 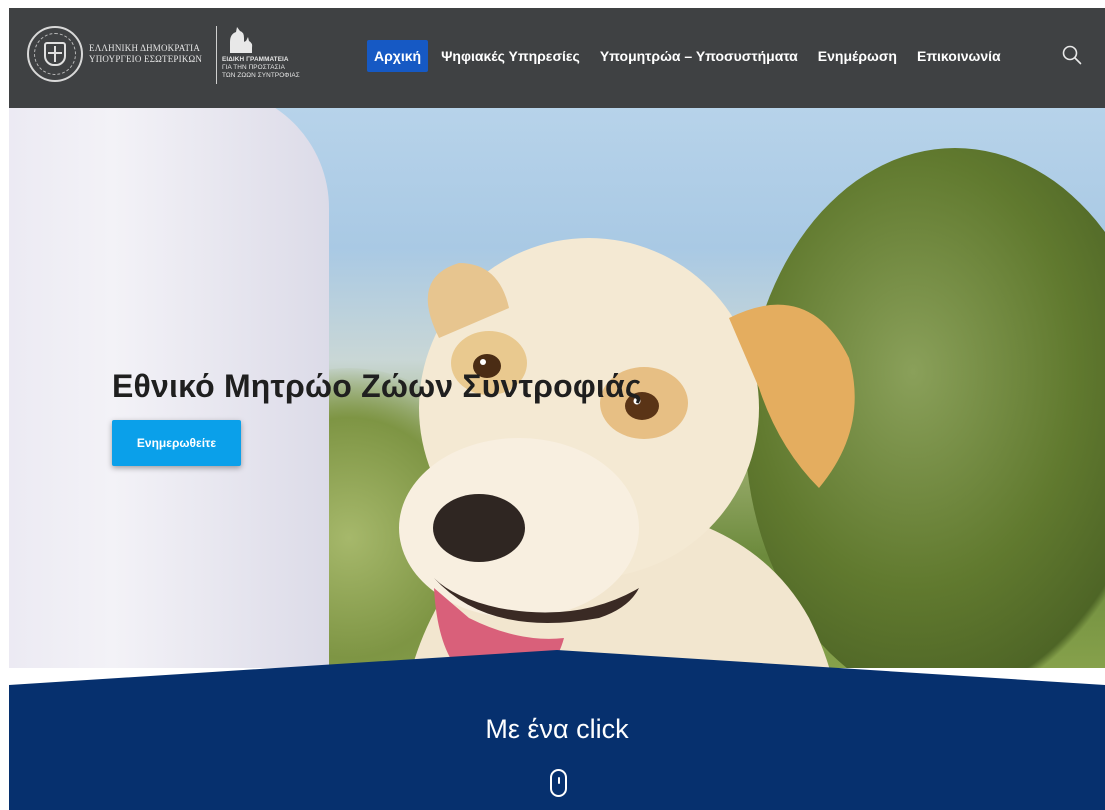 I want to click on pets-silhouette-icon, so click(x=241, y=40).